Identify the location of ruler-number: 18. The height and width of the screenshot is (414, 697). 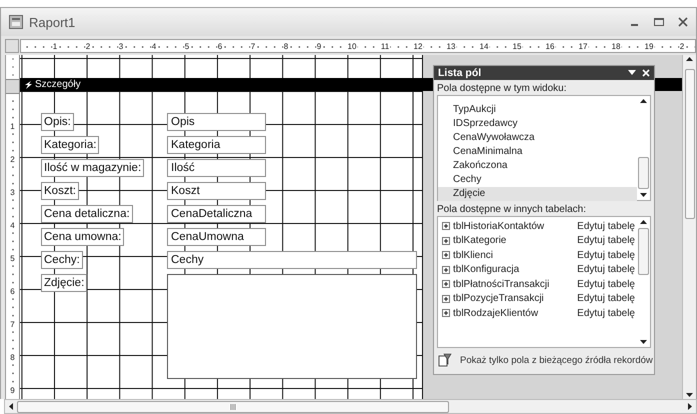
(616, 46).